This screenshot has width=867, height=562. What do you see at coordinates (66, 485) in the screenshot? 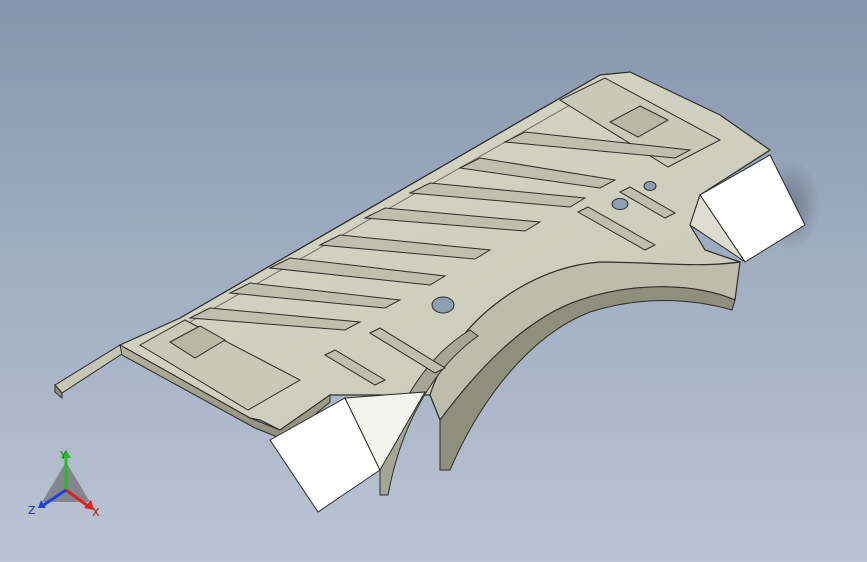
I see `coordinate-triad: Y X Z` at bounding box center [66, 485].